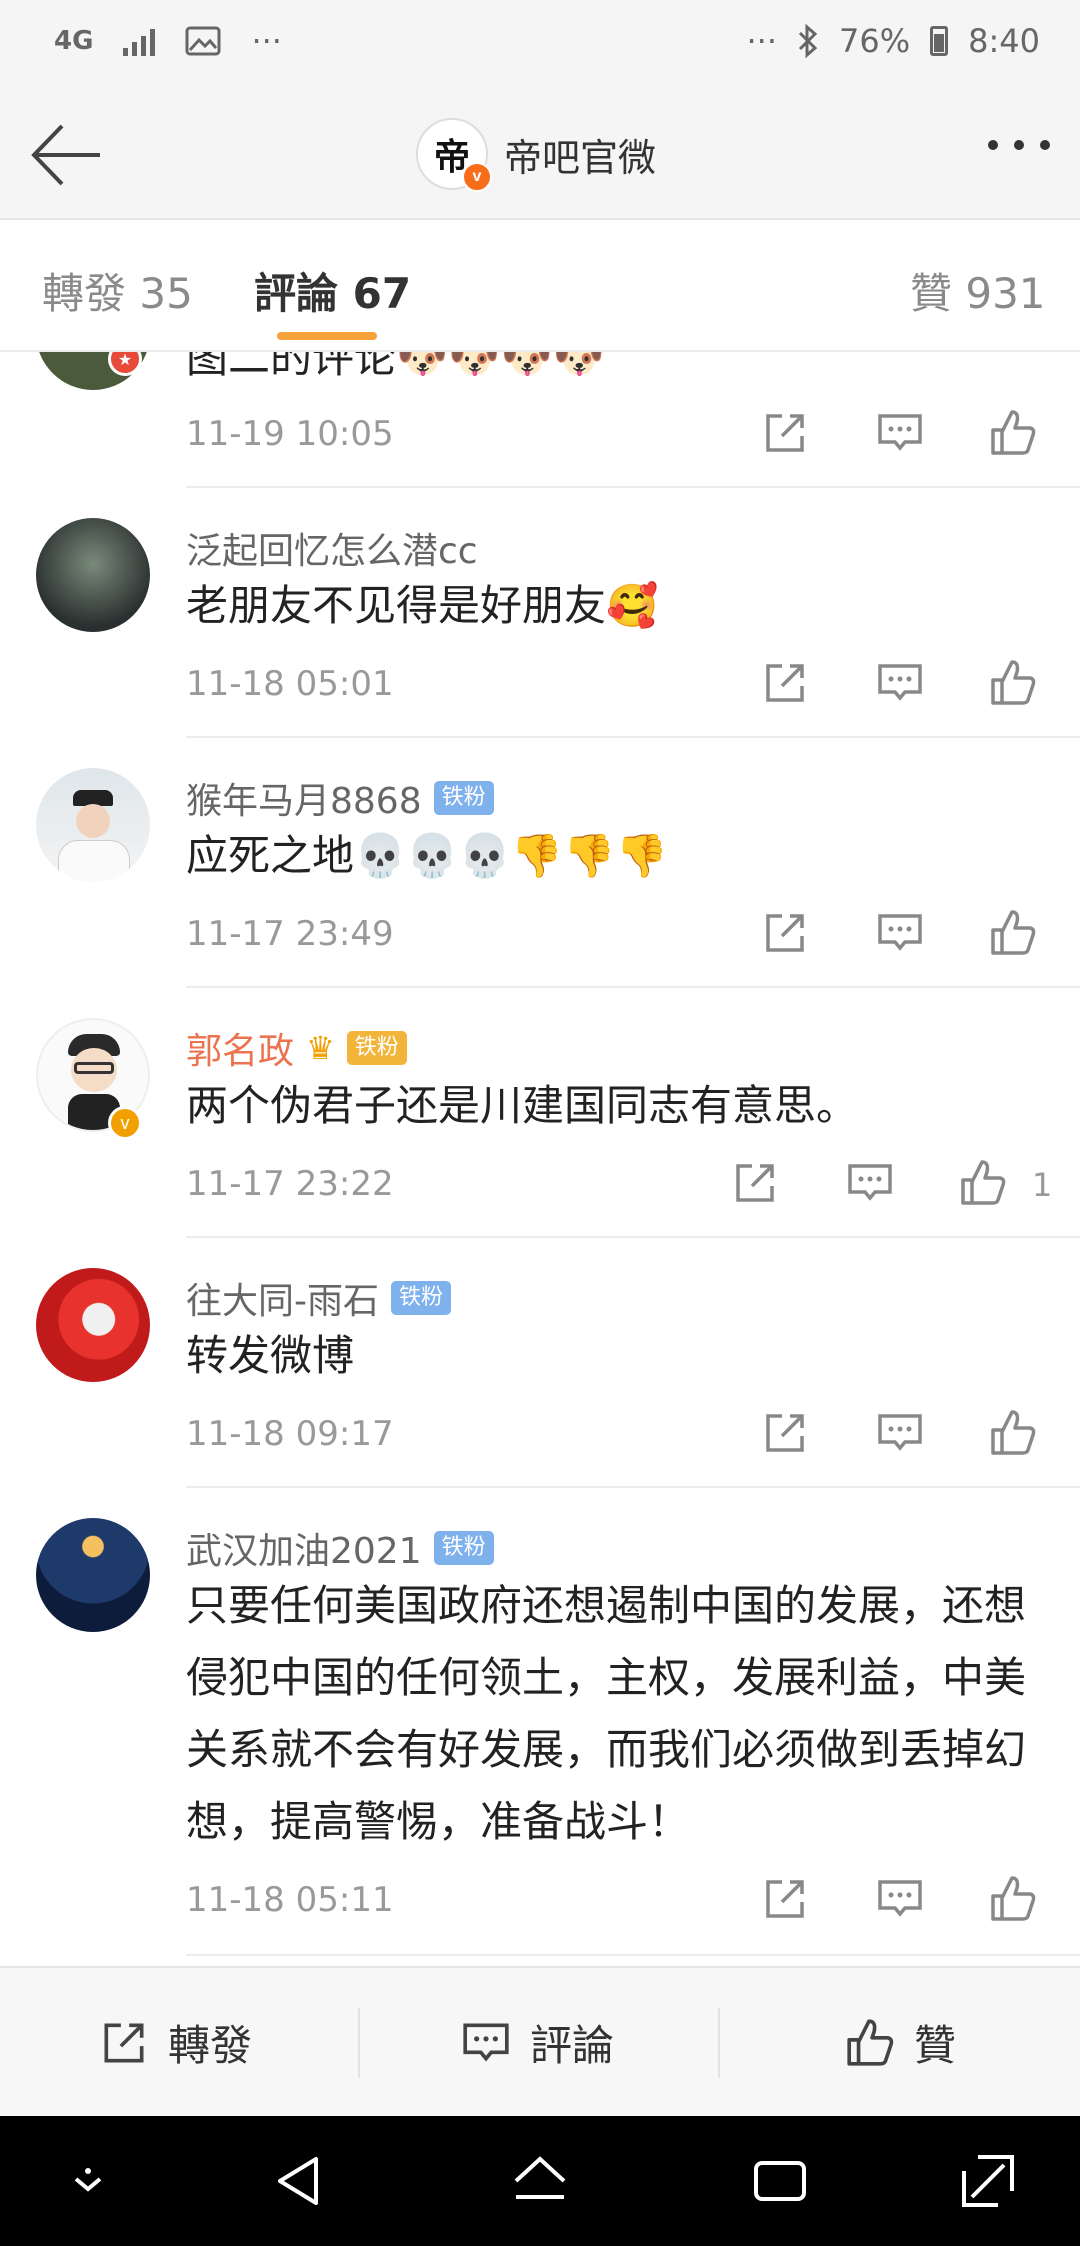  What do you see at coordinates (454, 155) in the screenshot?
I see `account-avatar: 帝 v` at bounding box center [454, 155].